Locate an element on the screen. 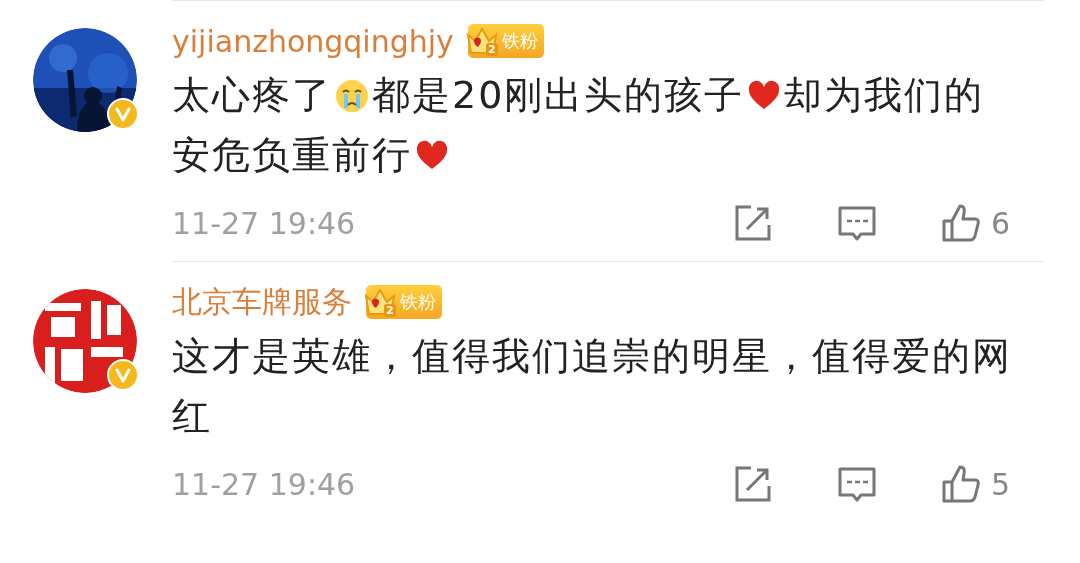 The height and width of the screenshot is (563, 1080). user-name: yijianzhongqinghjy is located at coordinates (313, 41).